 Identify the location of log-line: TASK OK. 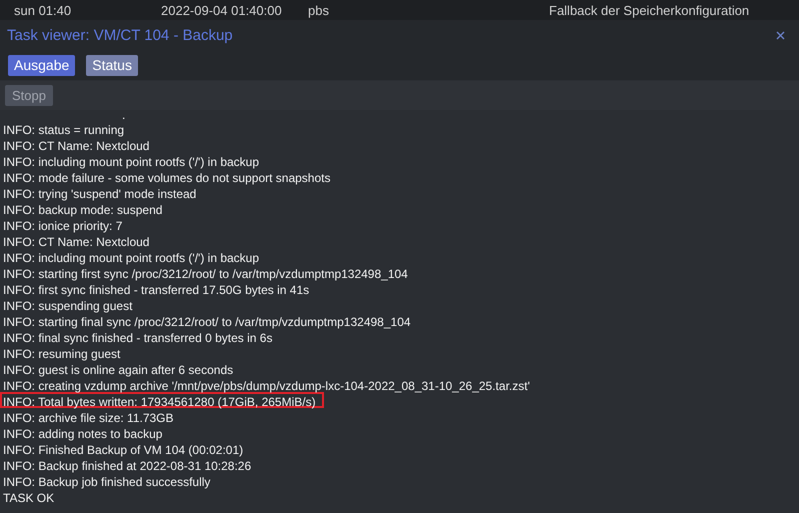
(29, 497).